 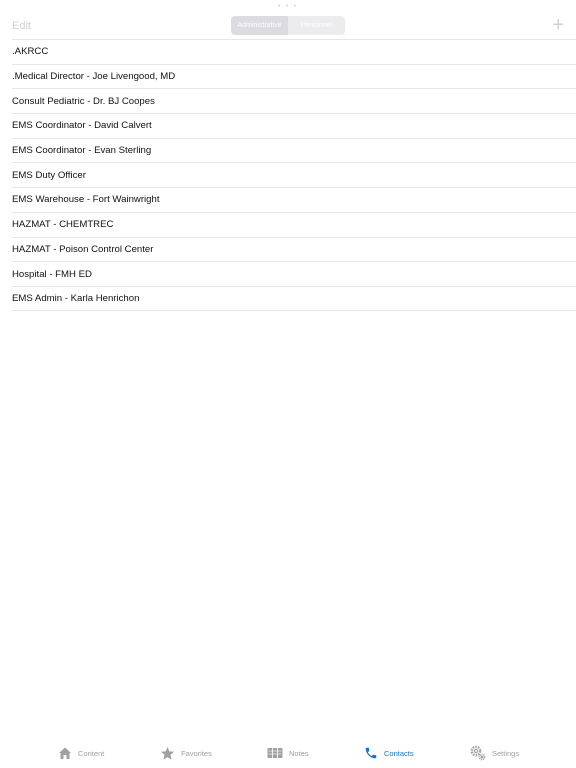 I want to click on segmented-control: Administrative Personnel, so click(x=288, y=25).